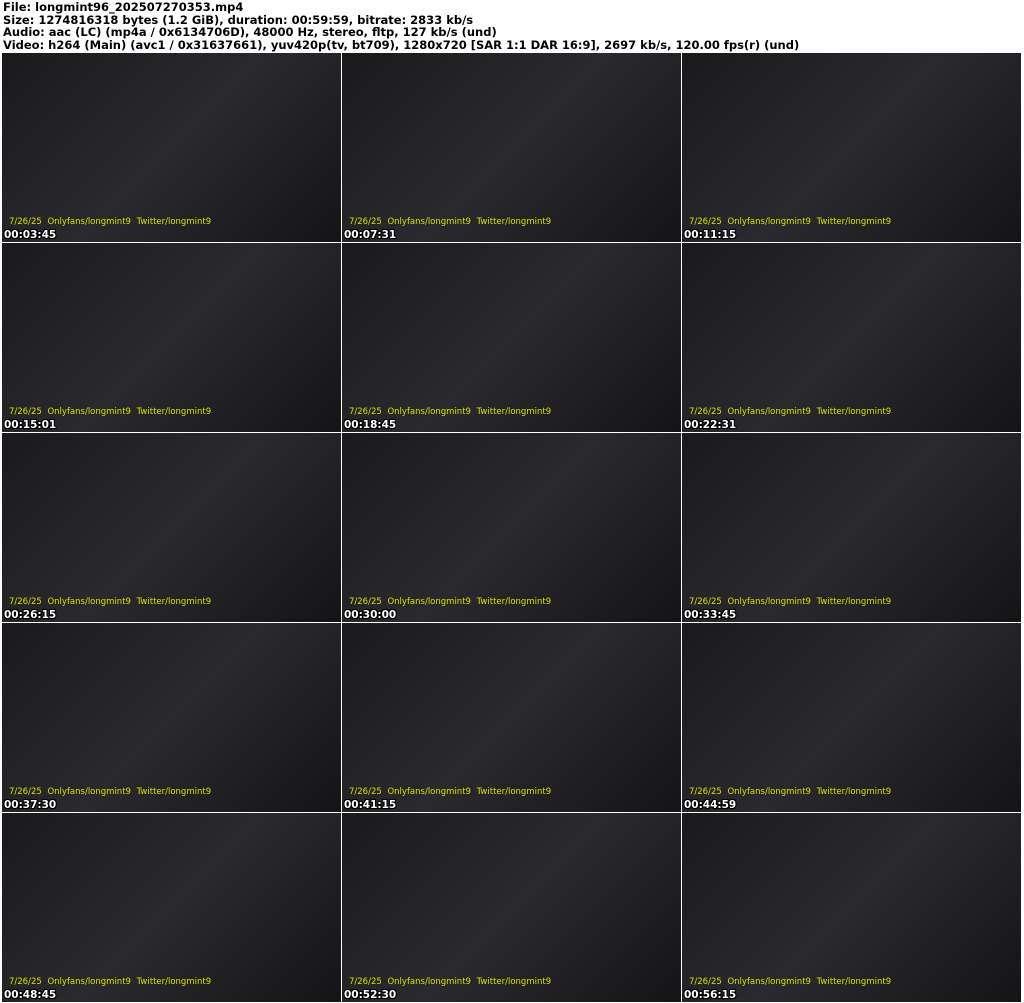  Describe the element at coordinates (370, 425) in the screenshot. I see `frame-timestamp: 00:18:45` at that location.